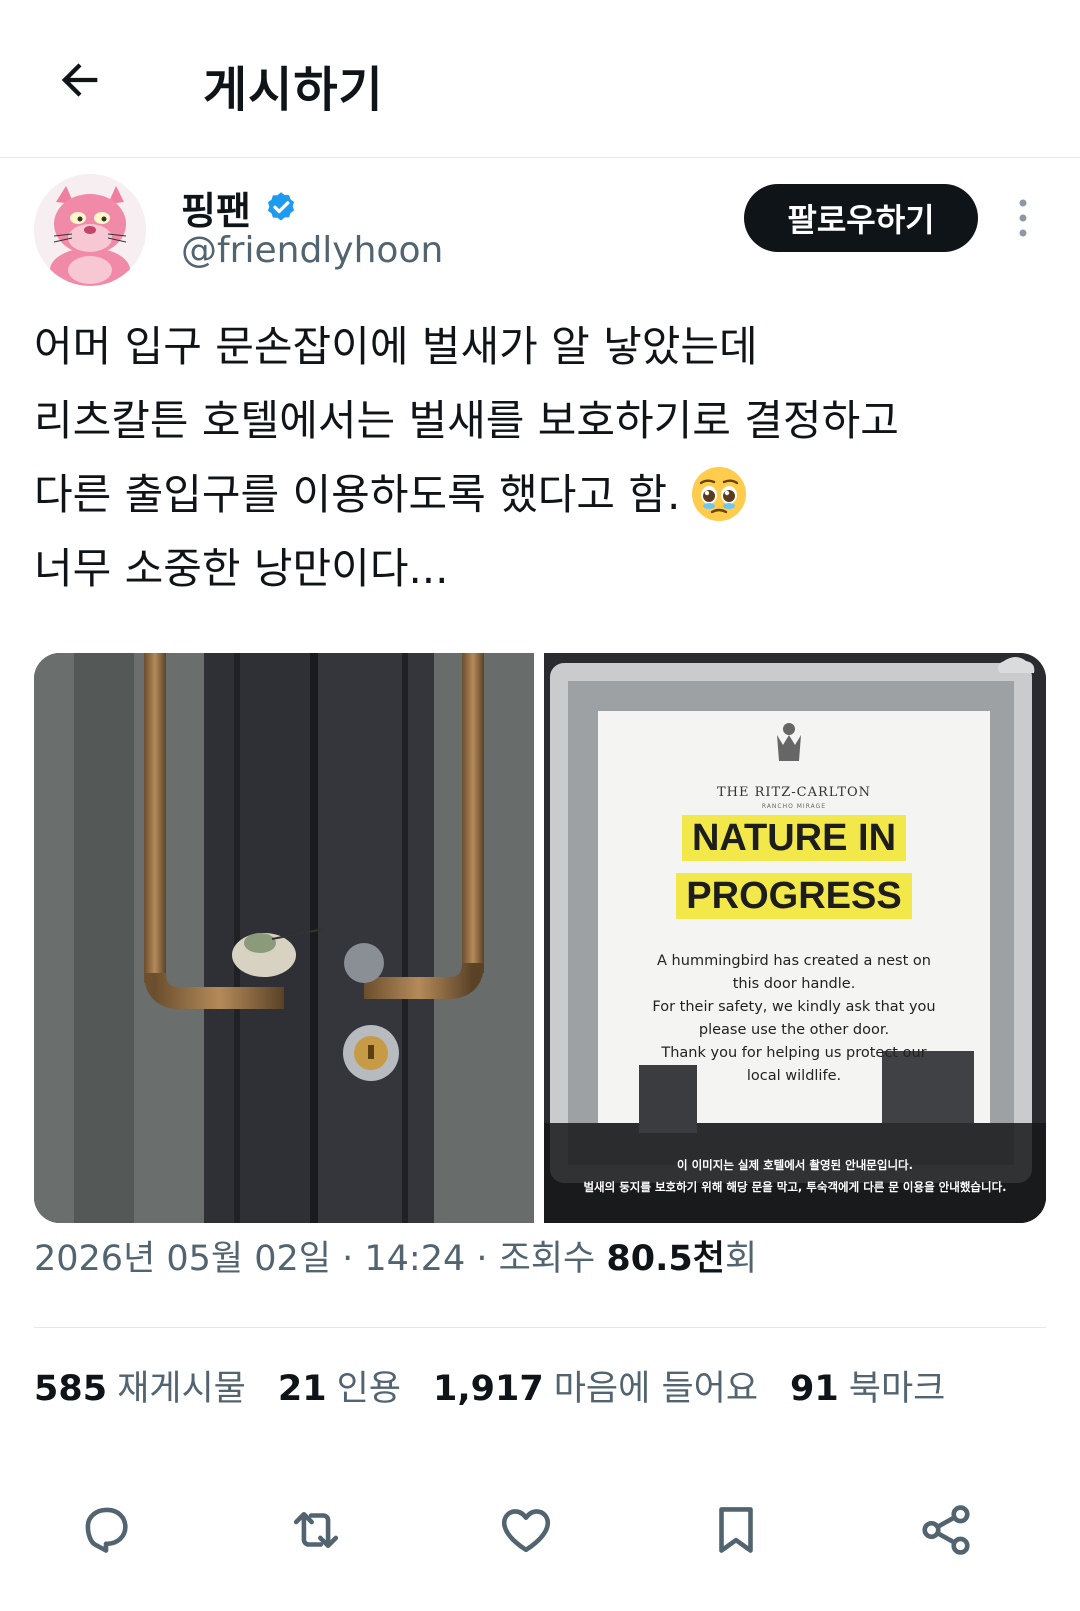  Describe the element at coordinates (466, 420) in the screenshot. I see `post-text-line: 리츠칼튼 호텔에서는 벌새를 보호하기로 결정하고` at that location.